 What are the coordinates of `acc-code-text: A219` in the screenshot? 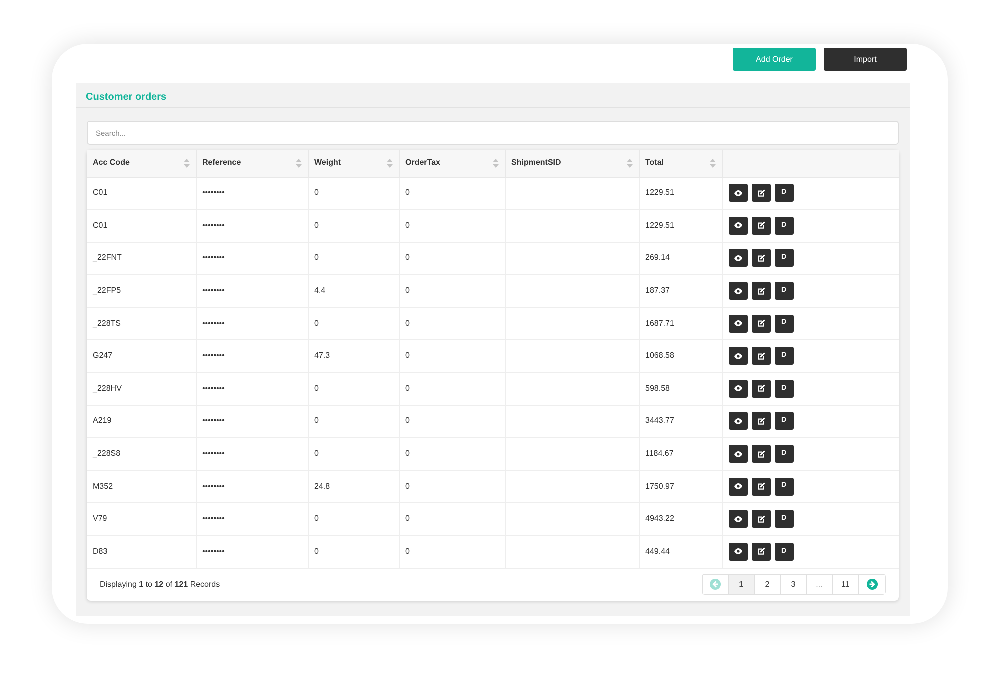 It's located at (102, 421).